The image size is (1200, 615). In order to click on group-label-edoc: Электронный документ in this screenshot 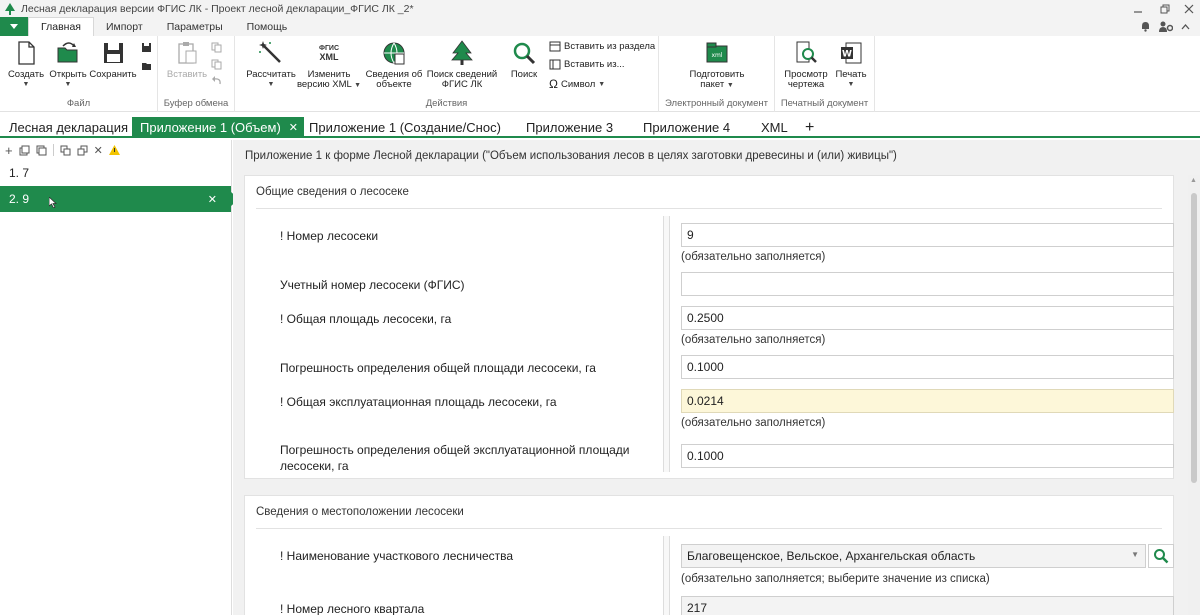, I will do `click(716, 103)`.